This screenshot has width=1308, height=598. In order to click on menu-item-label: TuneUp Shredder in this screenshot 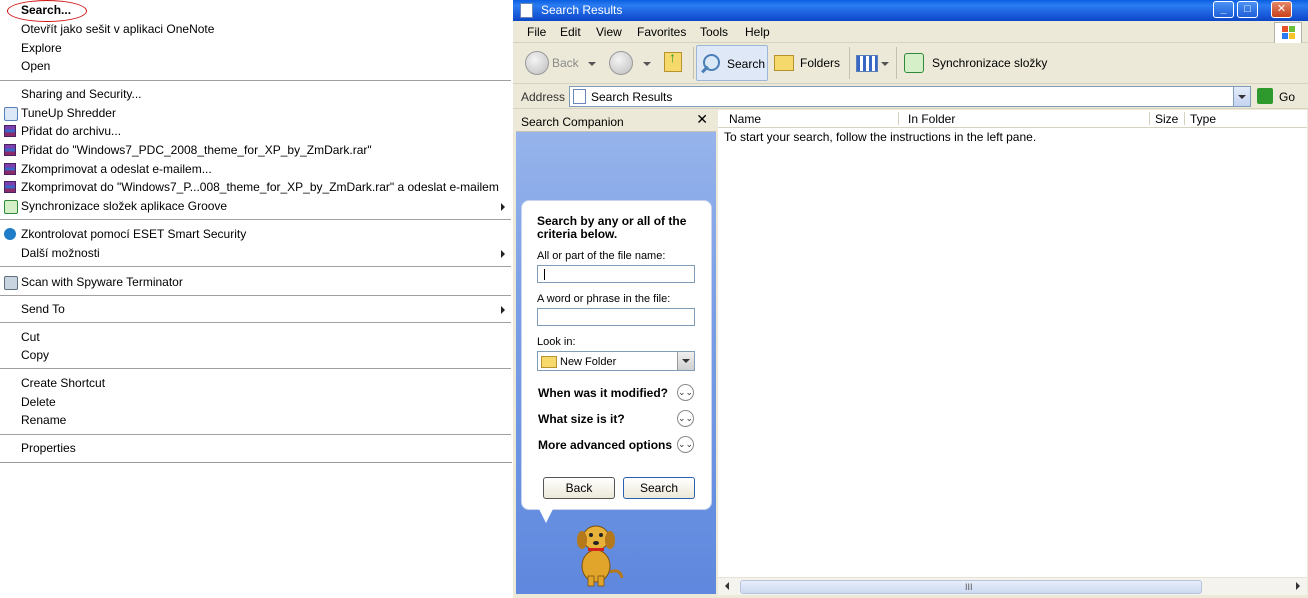, I will do `click(68, 113)`.